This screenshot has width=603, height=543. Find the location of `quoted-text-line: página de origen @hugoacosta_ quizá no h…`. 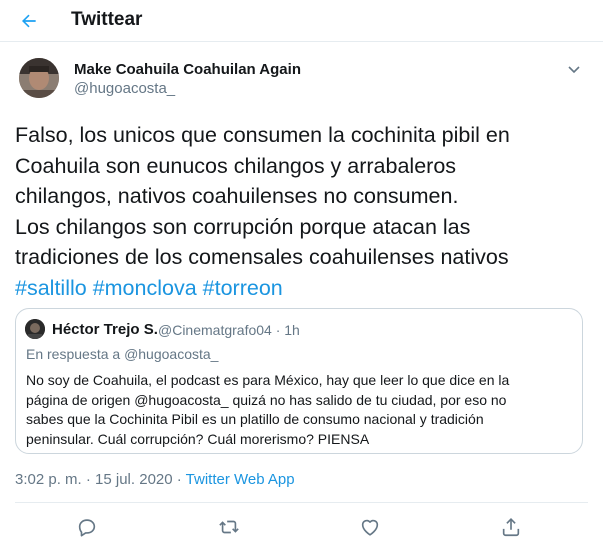

quoted-text-line: página de origen @hugoacosta_ quizá no h… is located at coordinates (266, 399).